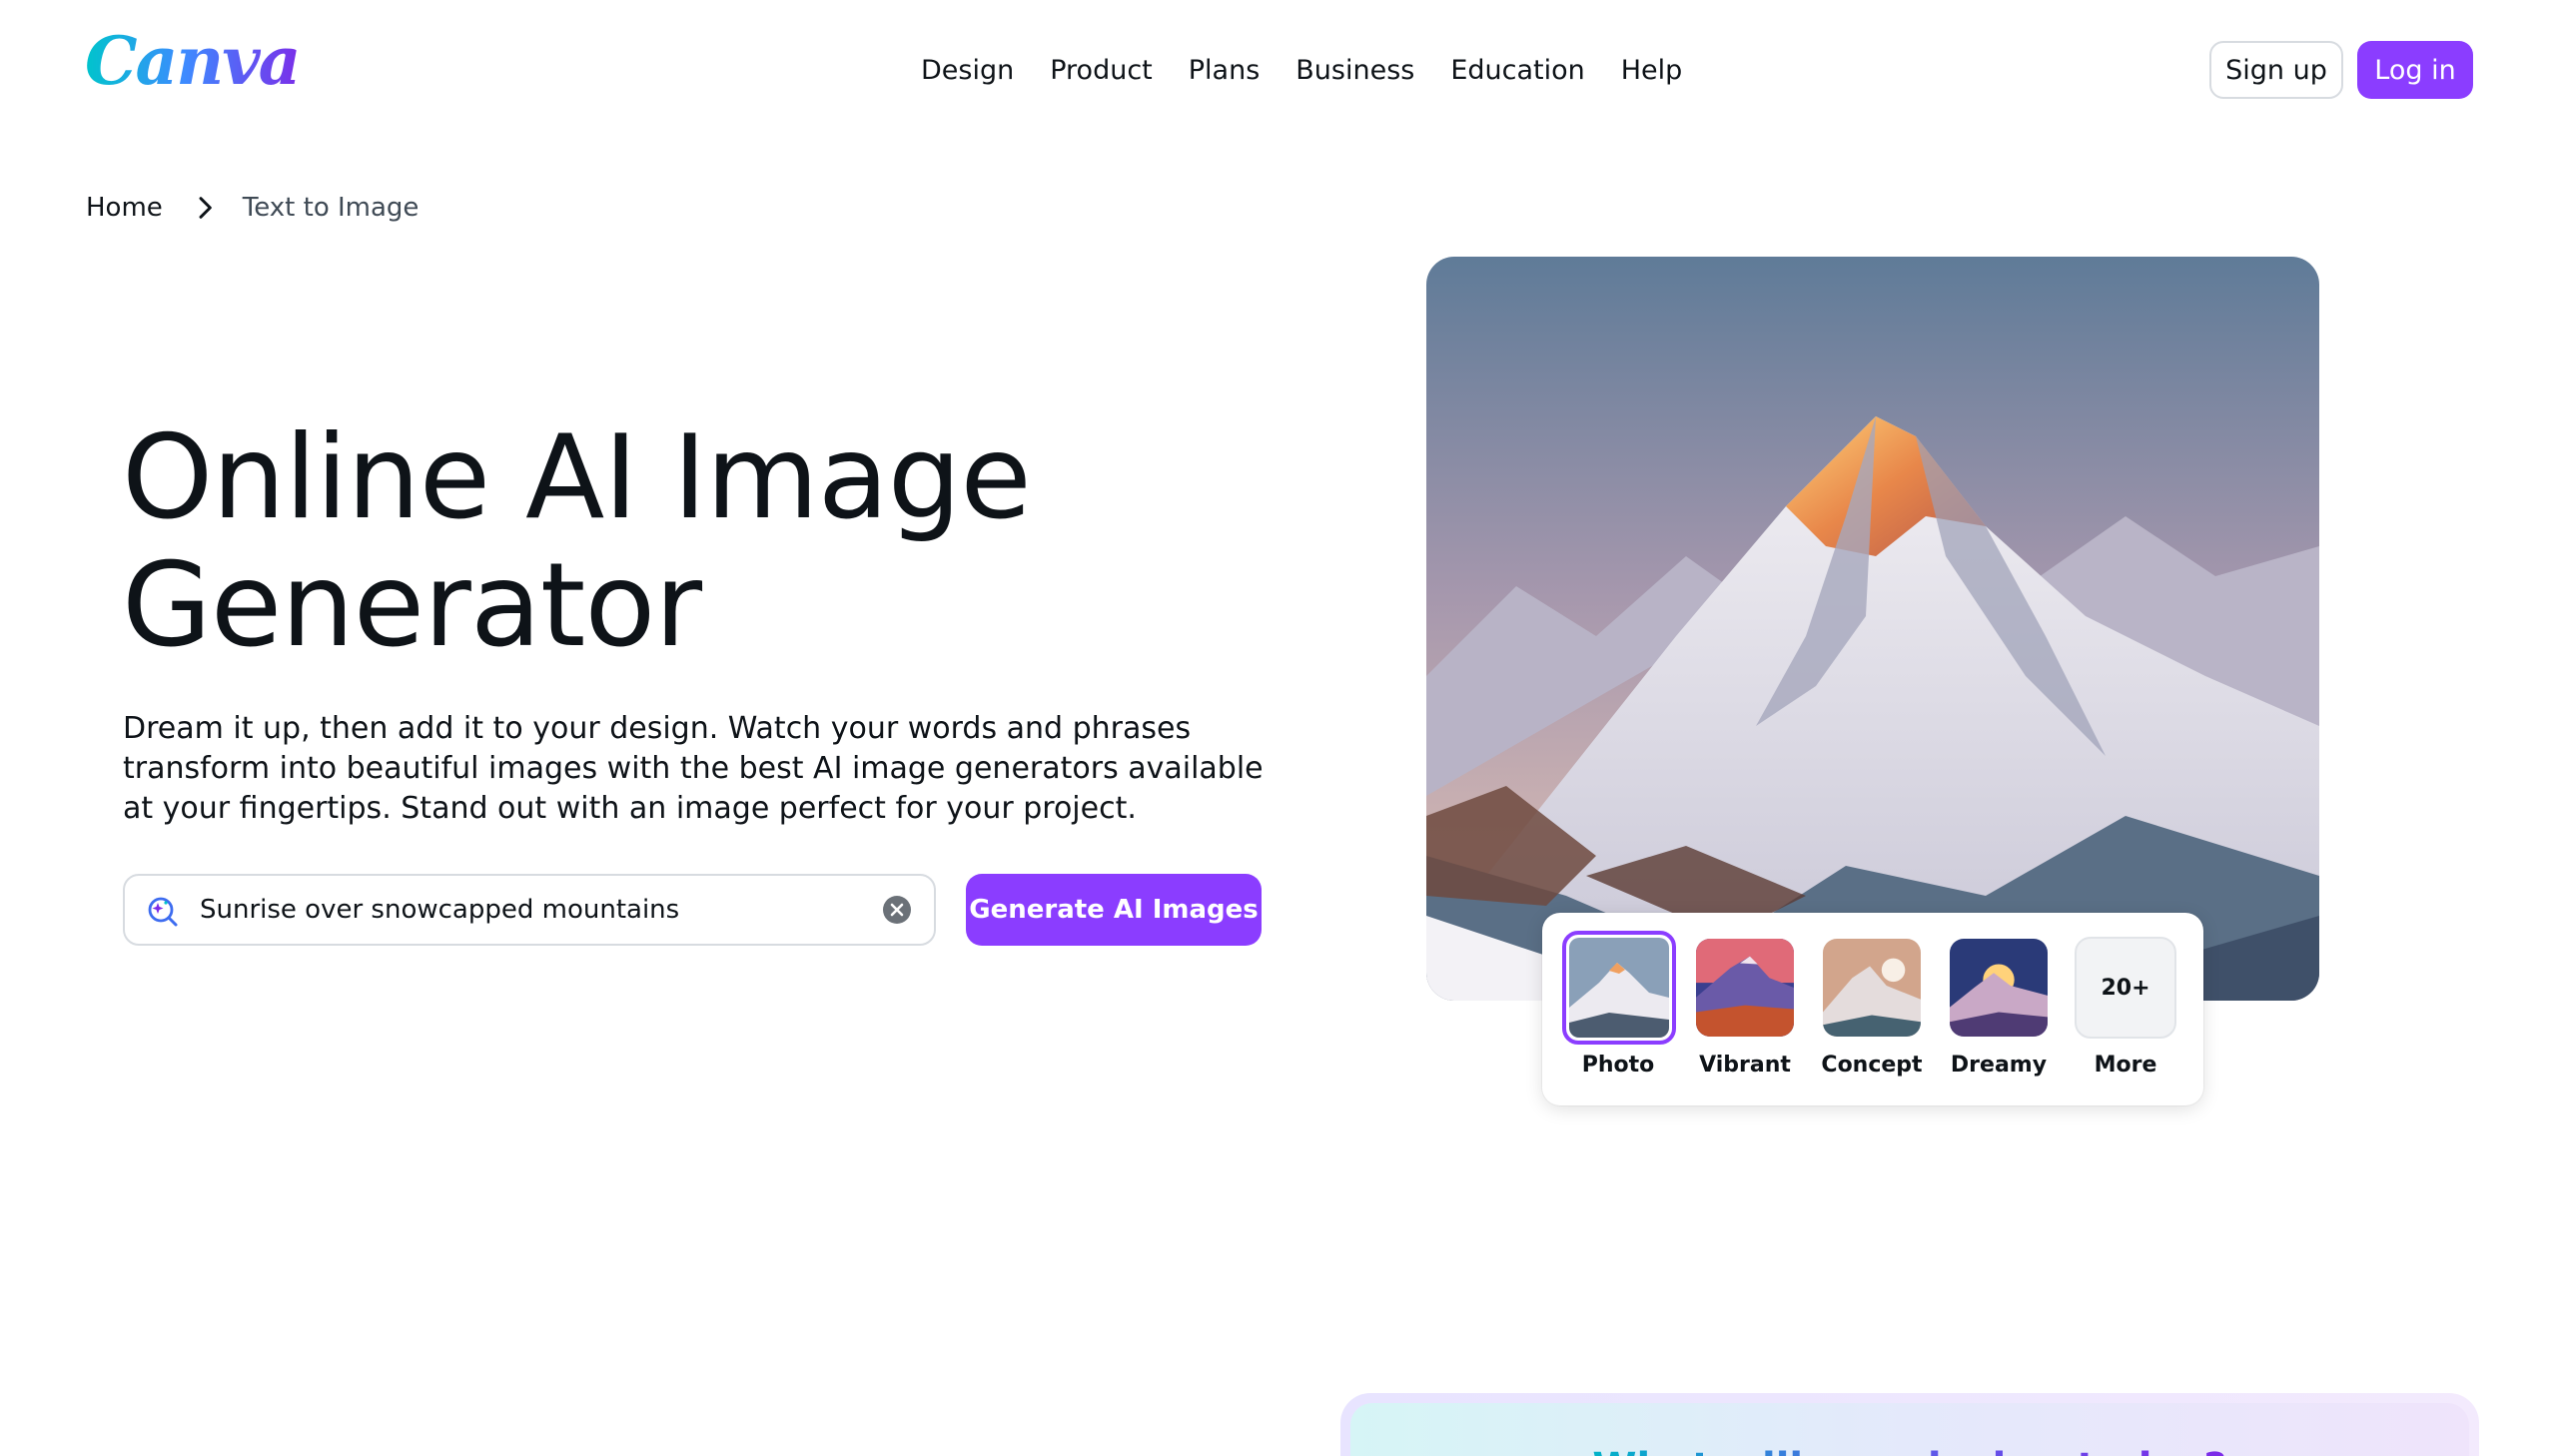  Describe the element at coordinates (1618, 1066) in the screenshot. I see `style-label: Photo` at that location.